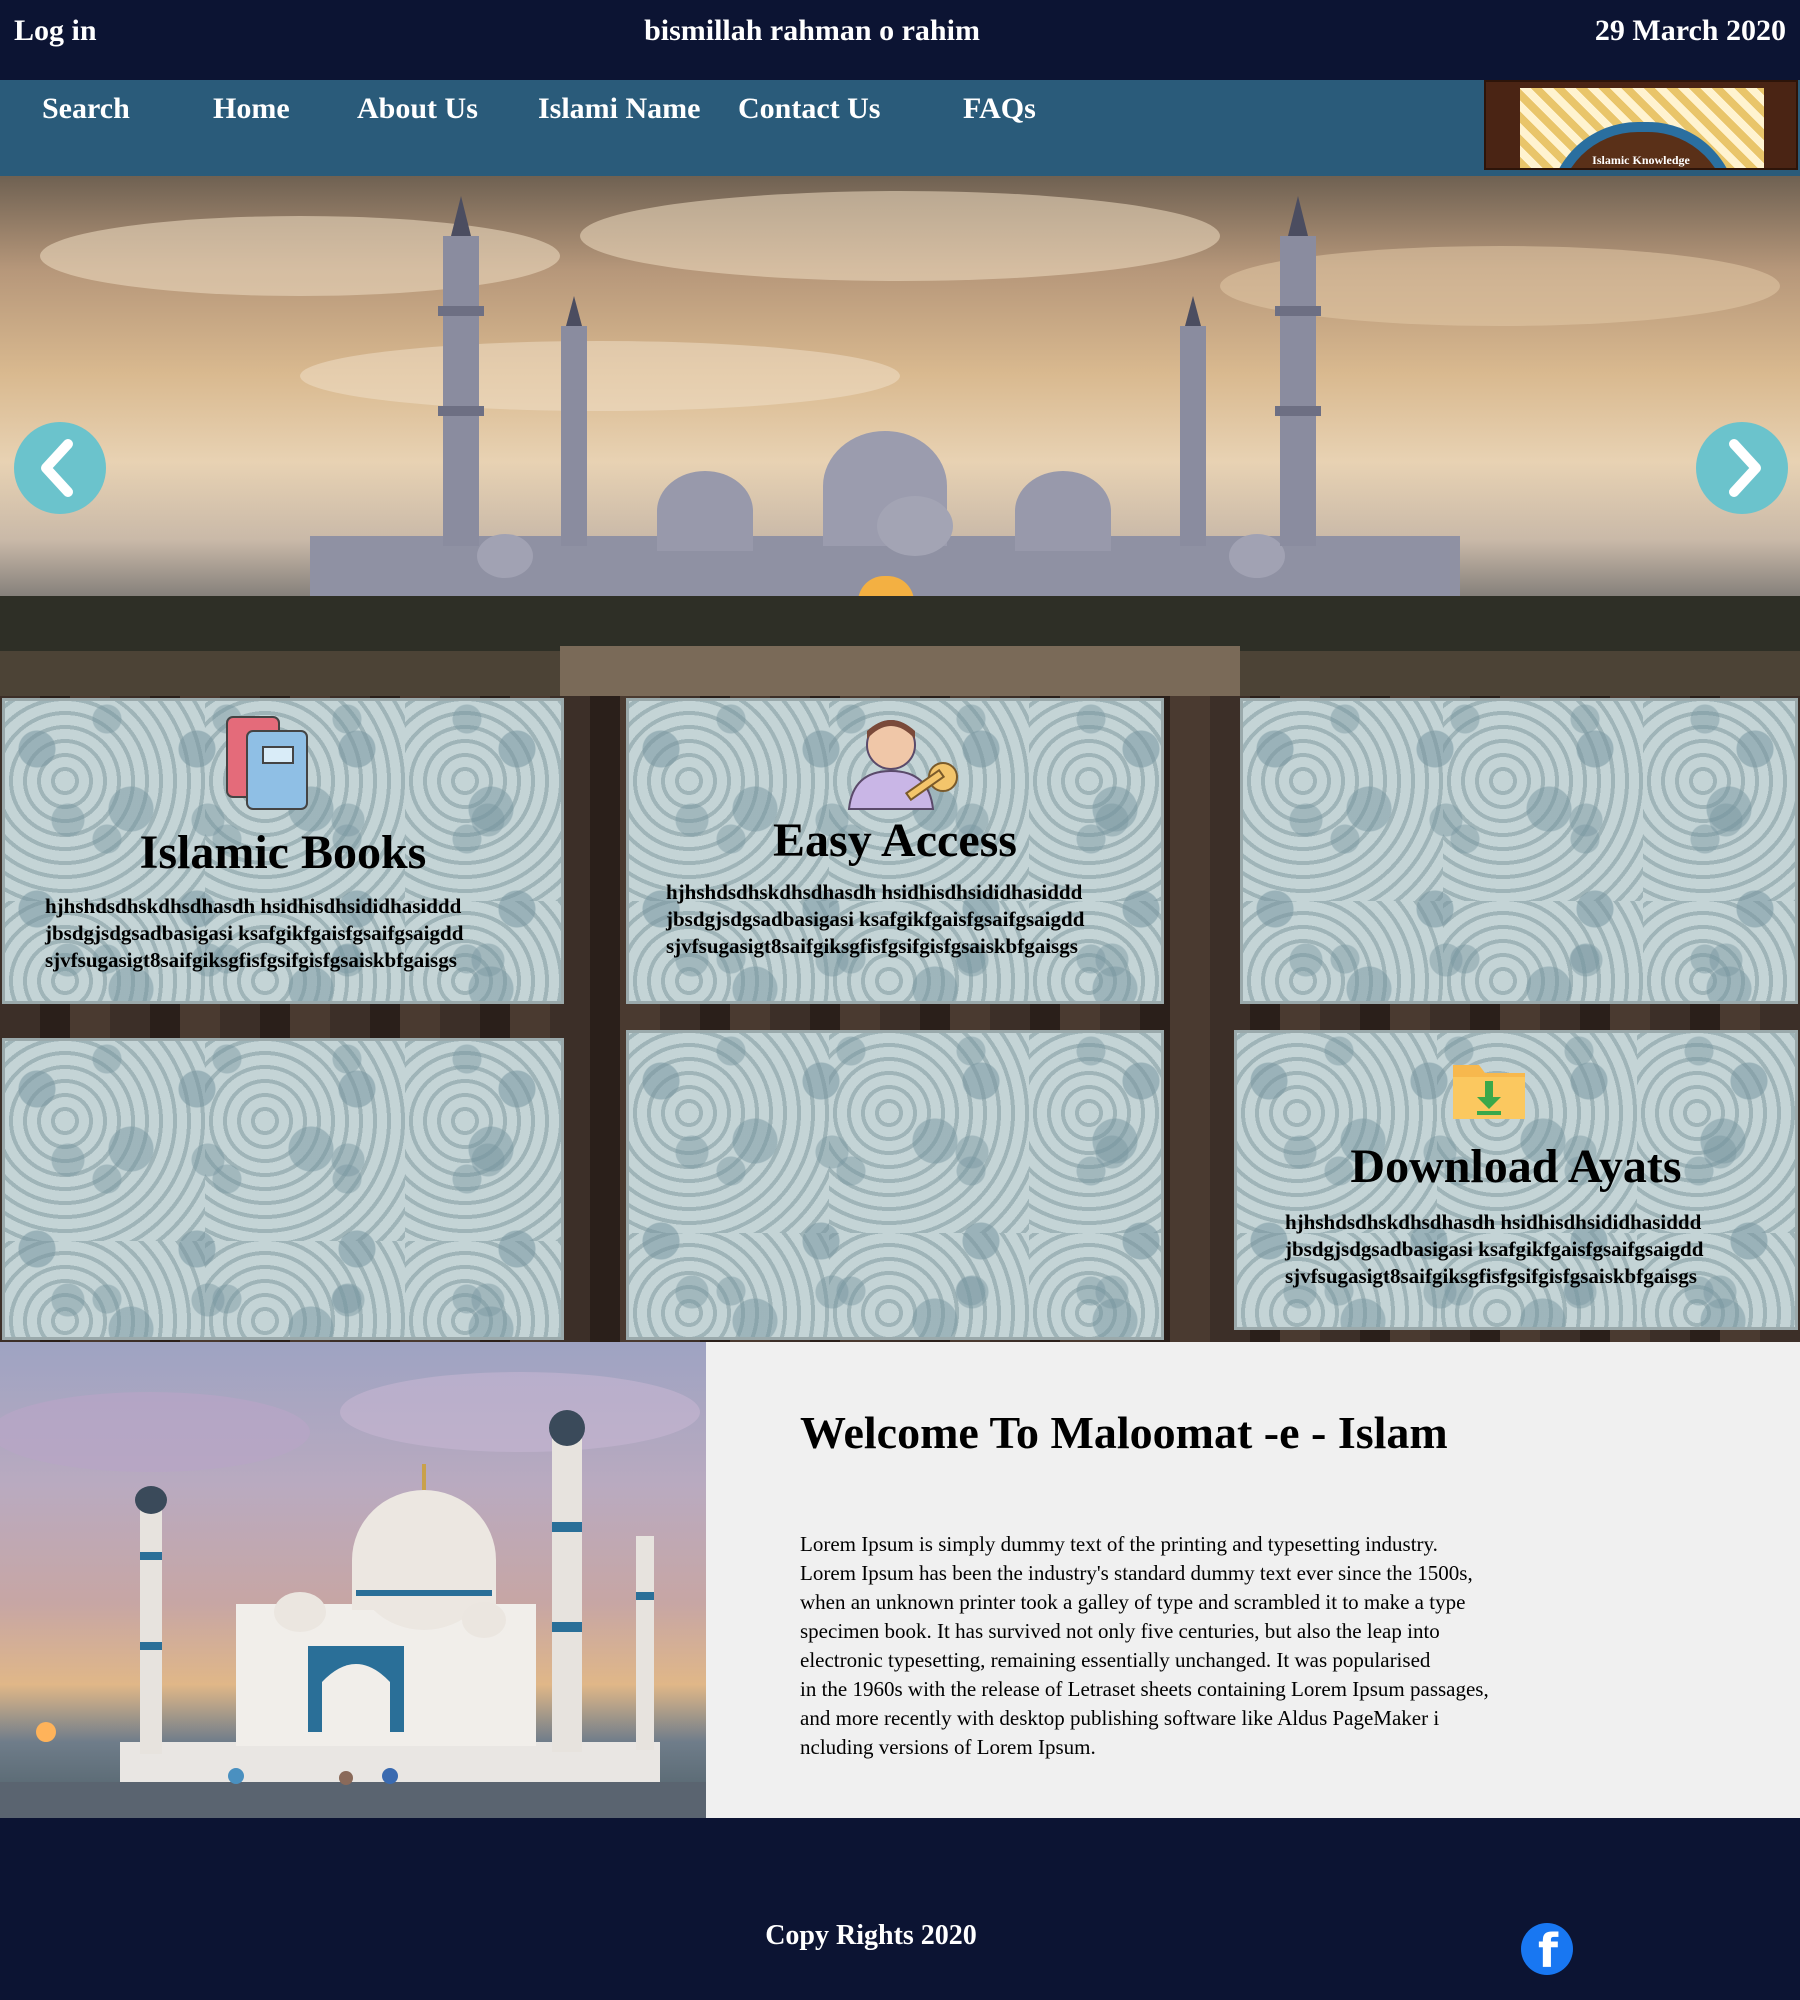 This screenshot has width=1800, height=2000. Describe the element at coordinates (999, 109) in the screenshot. I see `nav-item-faqs: FAQs` at that location.